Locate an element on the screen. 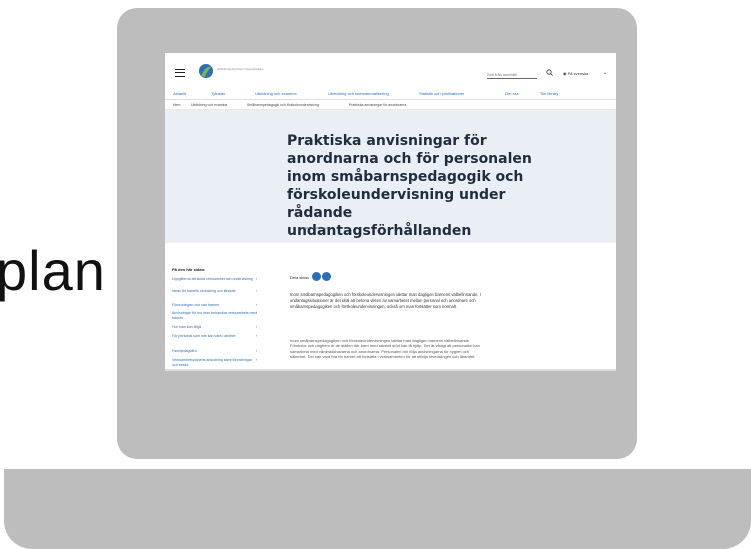 The height and width of the screenshot is (549, 751). toc-item: Familjedagvård › is located at coordinates (214, 351).